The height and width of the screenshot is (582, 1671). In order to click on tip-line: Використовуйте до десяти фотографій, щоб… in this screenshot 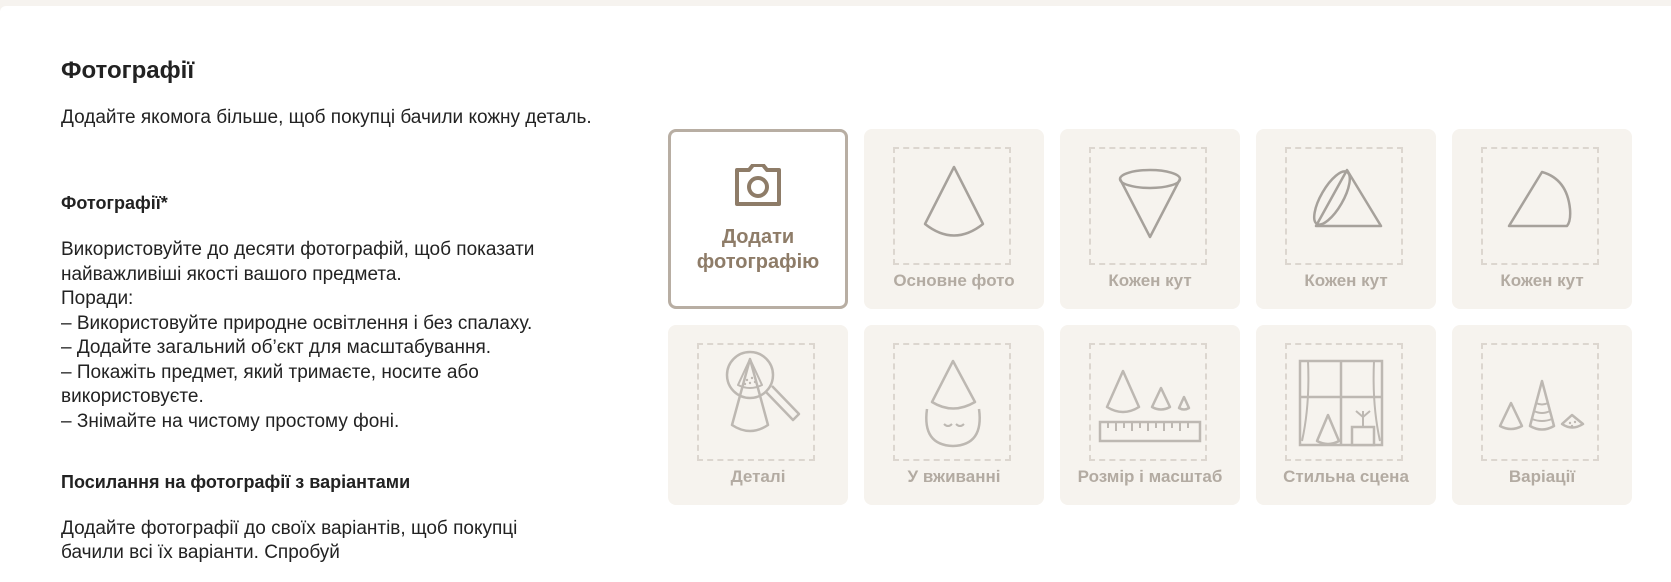, I will do `click(298, 249)`.